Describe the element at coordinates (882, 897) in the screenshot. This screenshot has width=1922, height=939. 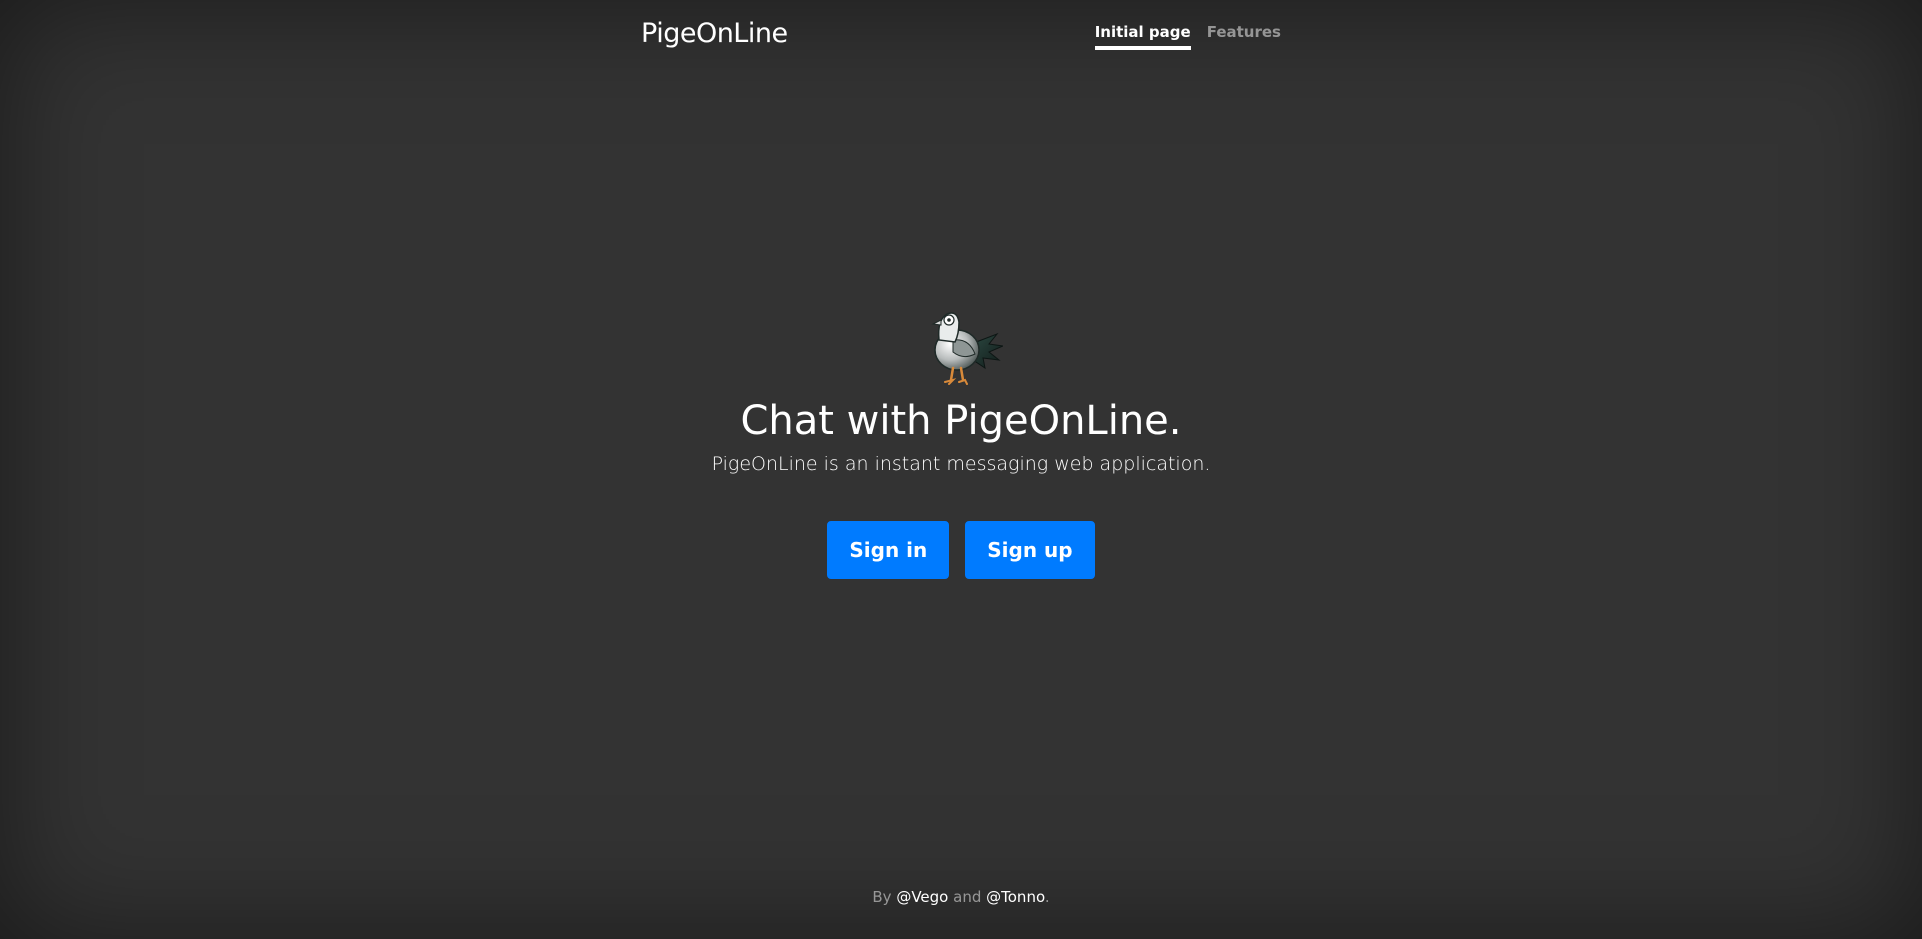
I see `footer-prefix: By` at that location.